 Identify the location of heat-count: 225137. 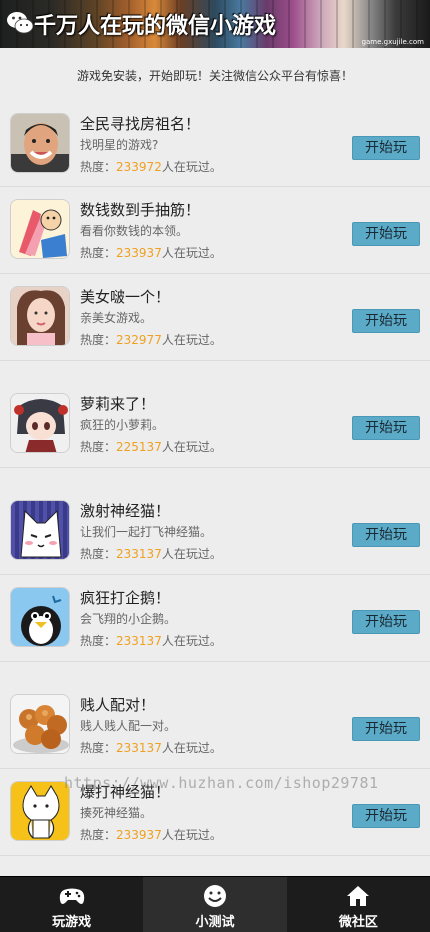
(139, 447).